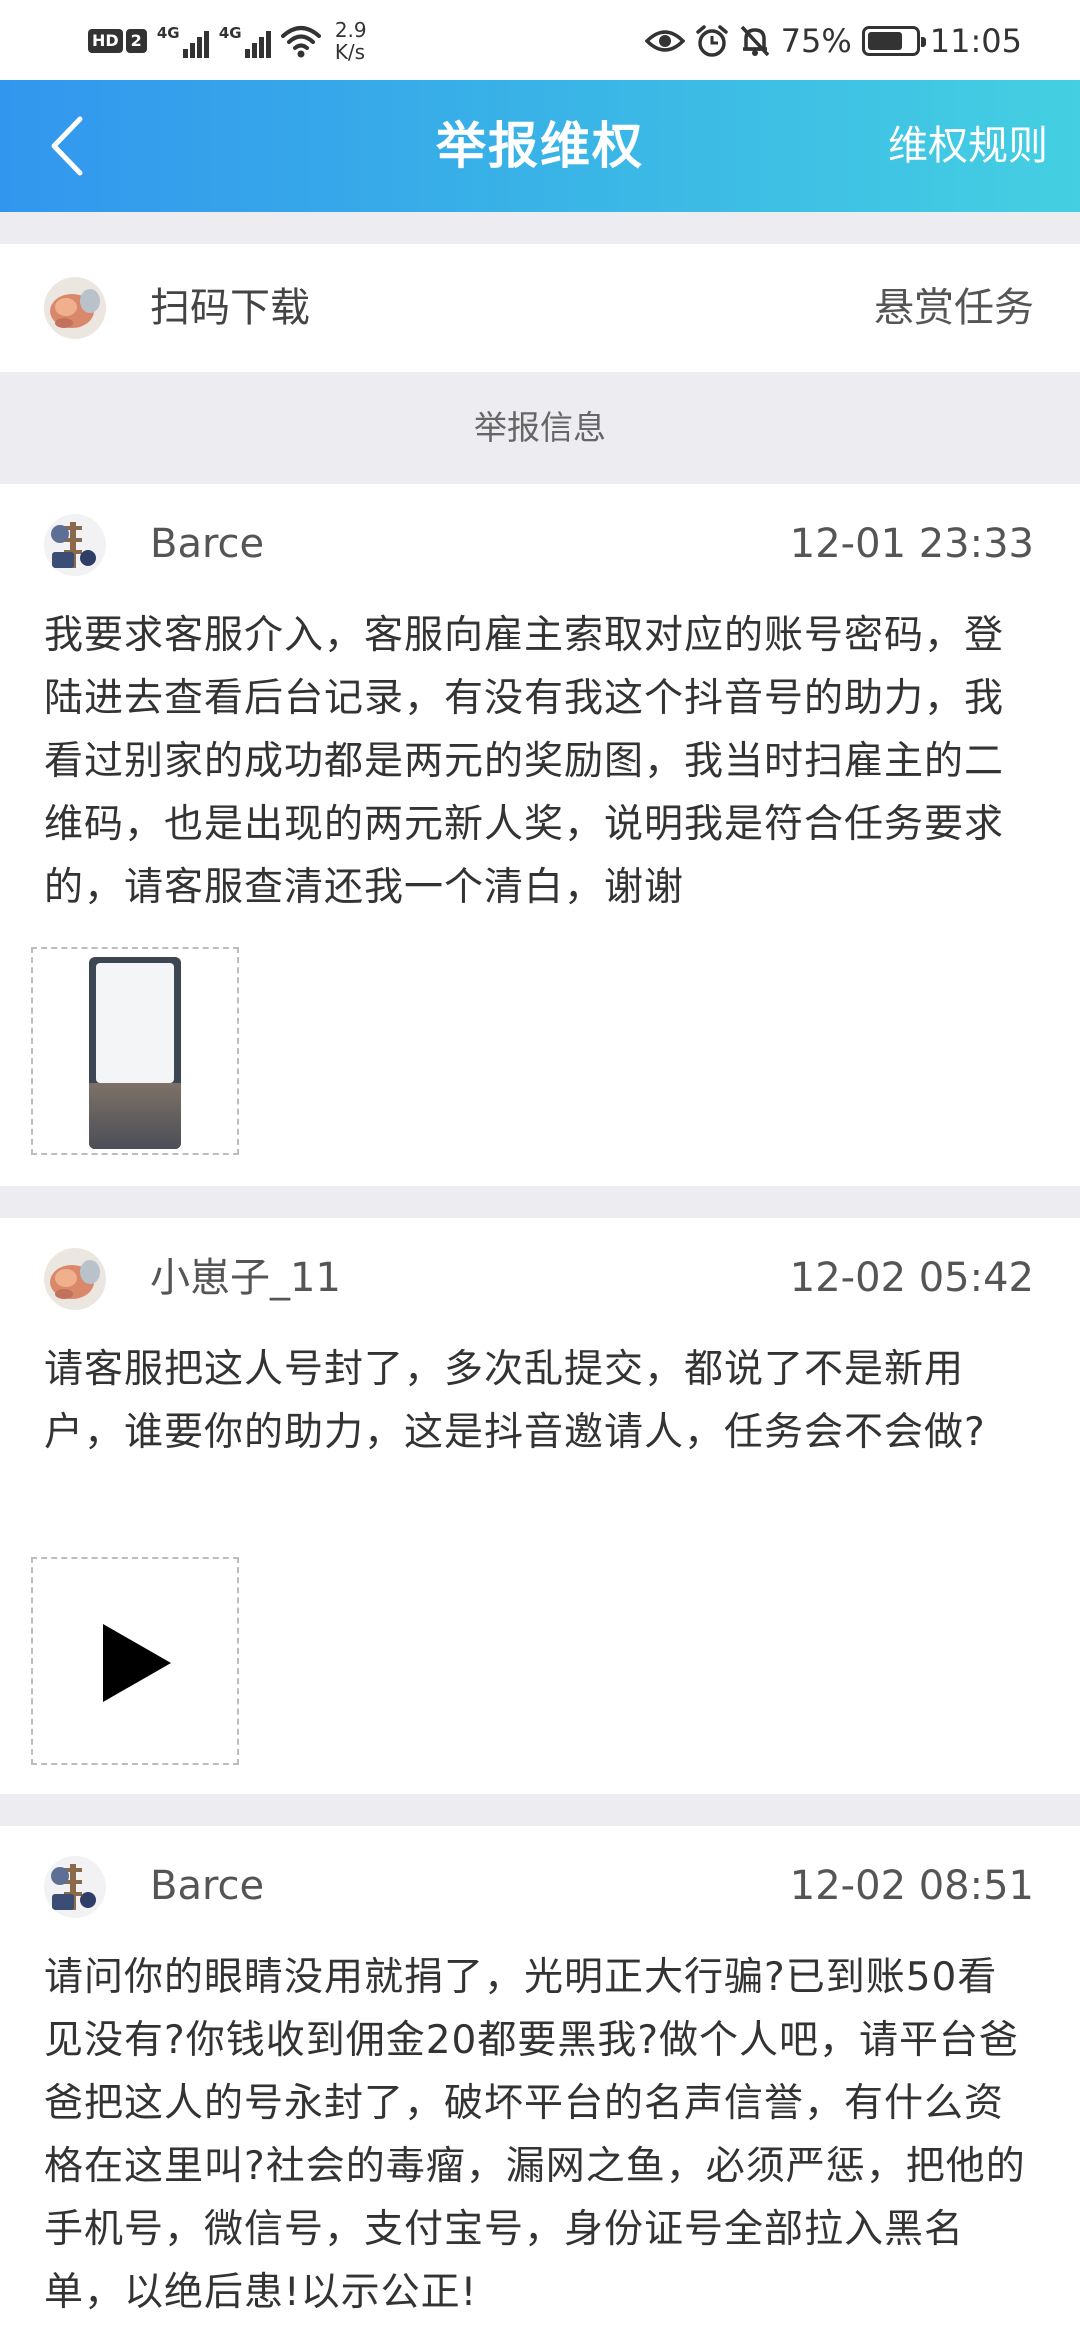 The height and width of the screenshot is (2340, 1080). What do you see at coordinates (975, 41) in the screenshot?
I see `clock: 11:05` at bounding box center [975, 41].